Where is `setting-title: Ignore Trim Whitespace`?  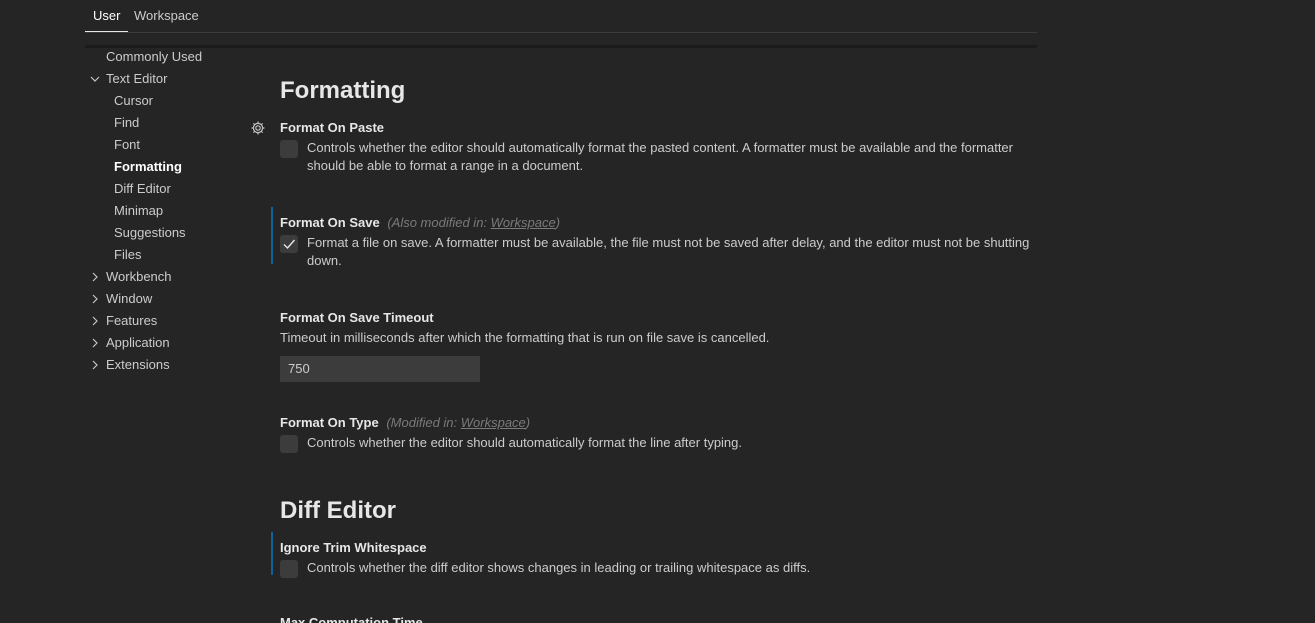
setting-title: Ignore Trim Whitespace is located at coordinates (353, 547).